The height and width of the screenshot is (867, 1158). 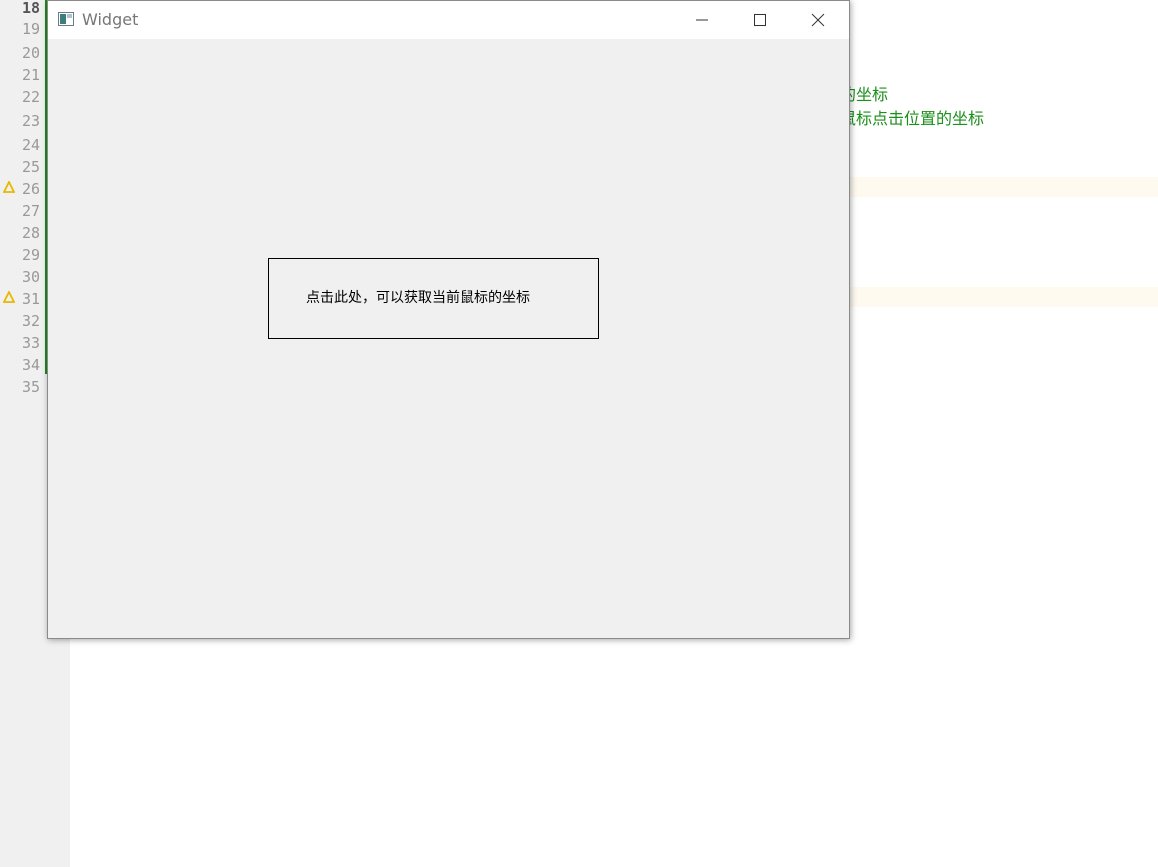 I want to click on line-number: 30, so click(x=31, y=277).